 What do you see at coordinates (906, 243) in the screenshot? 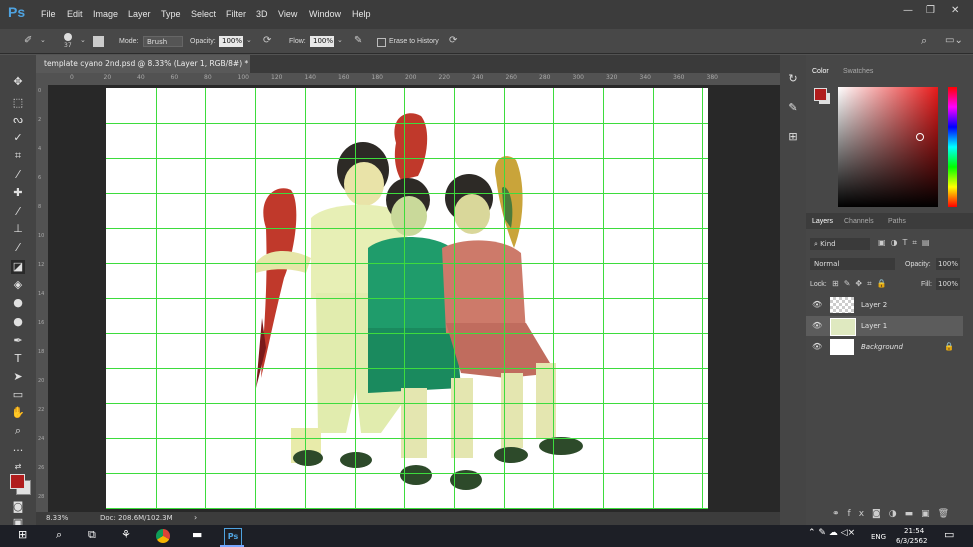
I see `layer-filter-icons: ▣◑T⌗▤` at bounding box center [906, 243].